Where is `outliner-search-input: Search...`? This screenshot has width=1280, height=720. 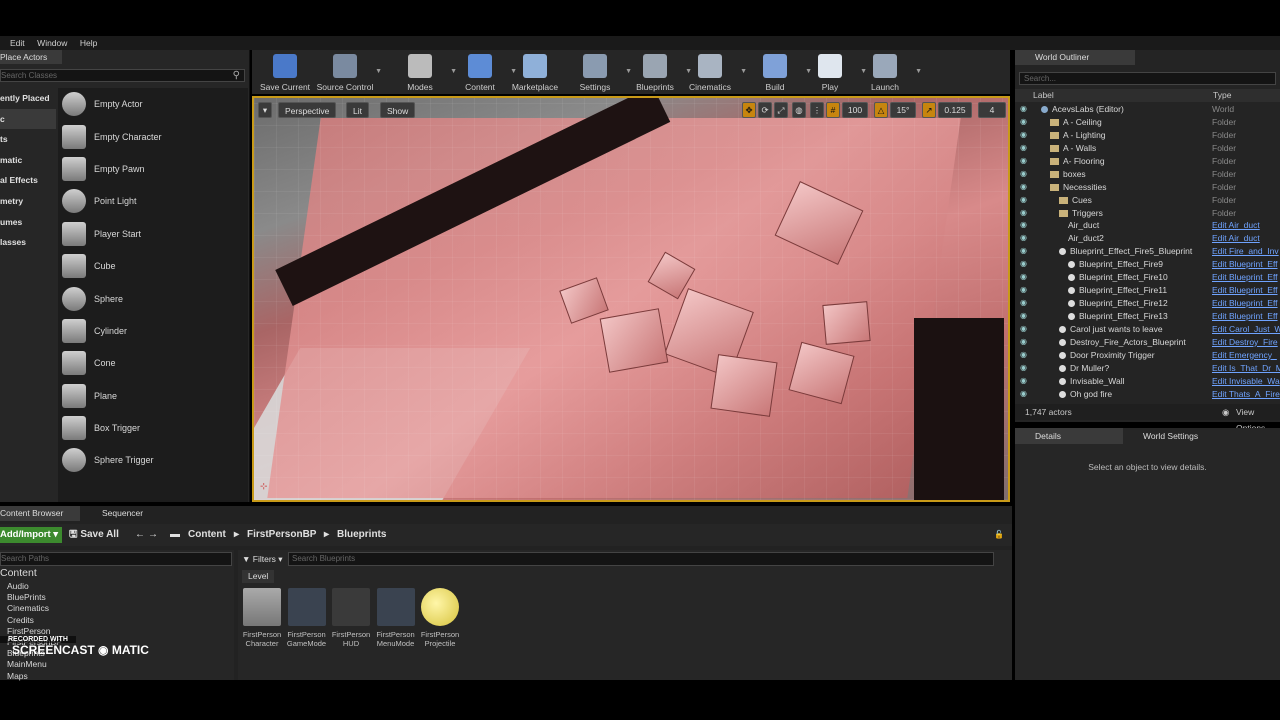 outliner-search-input: Search... is located at coordinates (1147, 78).